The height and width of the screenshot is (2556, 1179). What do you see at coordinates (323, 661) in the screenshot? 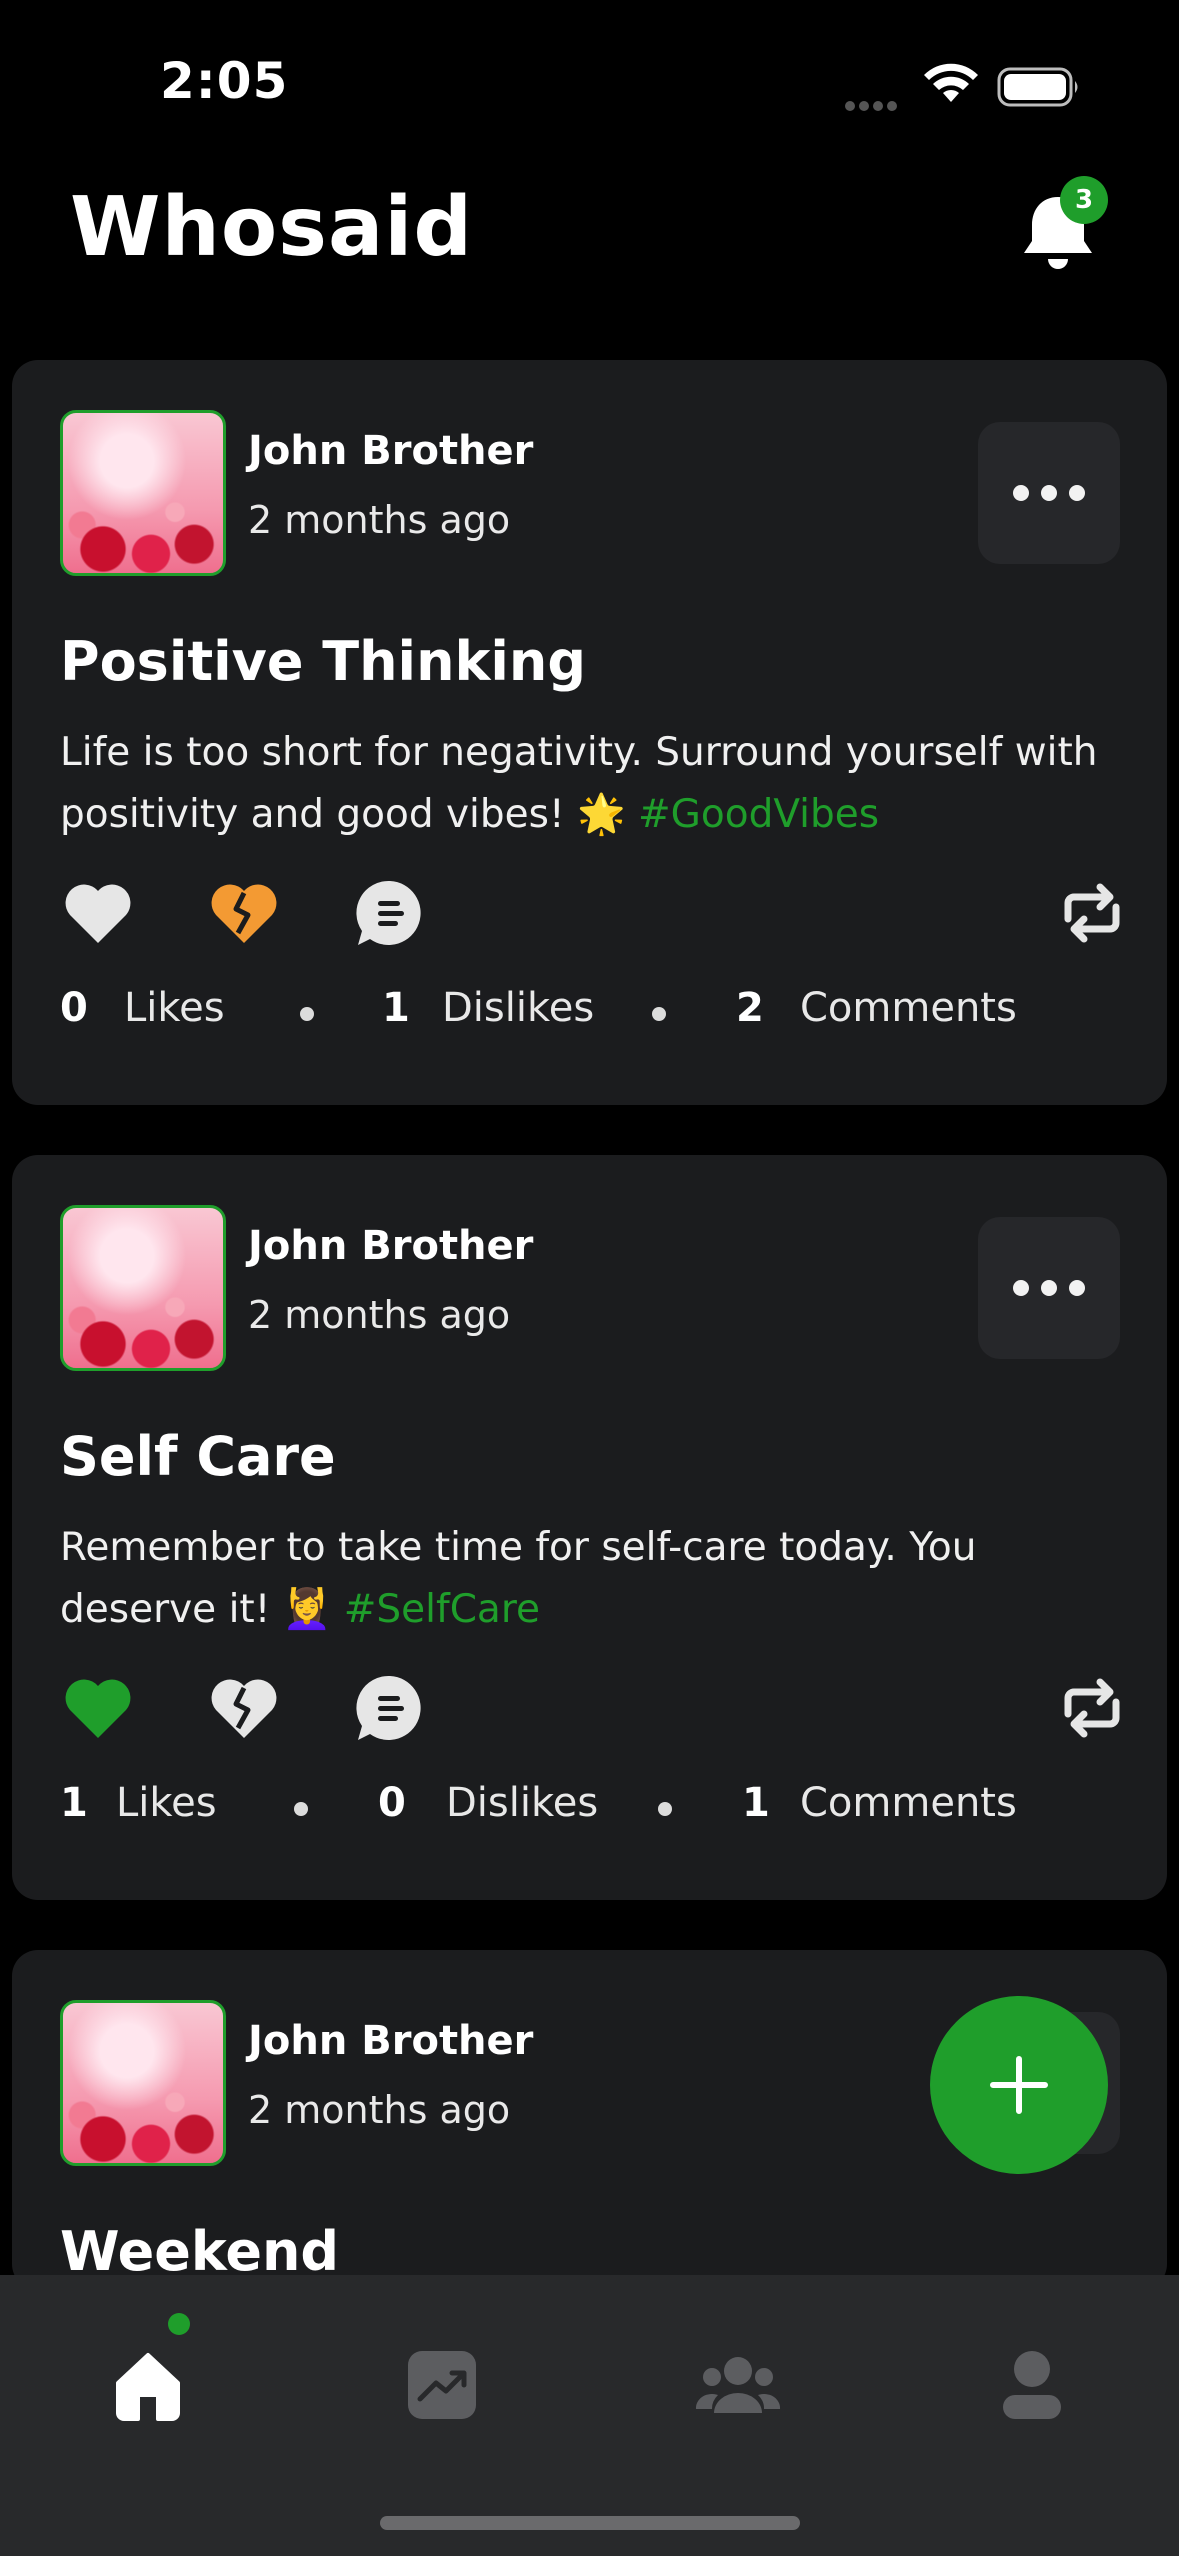
I see `post-title: Positive Thinking` at bounding box center [323, 661].